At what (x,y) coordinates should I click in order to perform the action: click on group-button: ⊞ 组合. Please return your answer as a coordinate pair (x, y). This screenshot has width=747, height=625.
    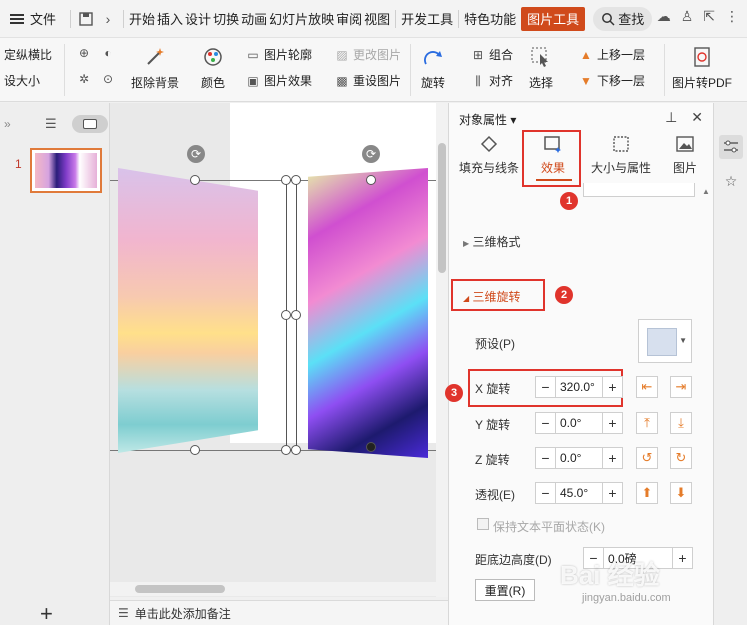
    Looking at the image, I should click on (491, 54).